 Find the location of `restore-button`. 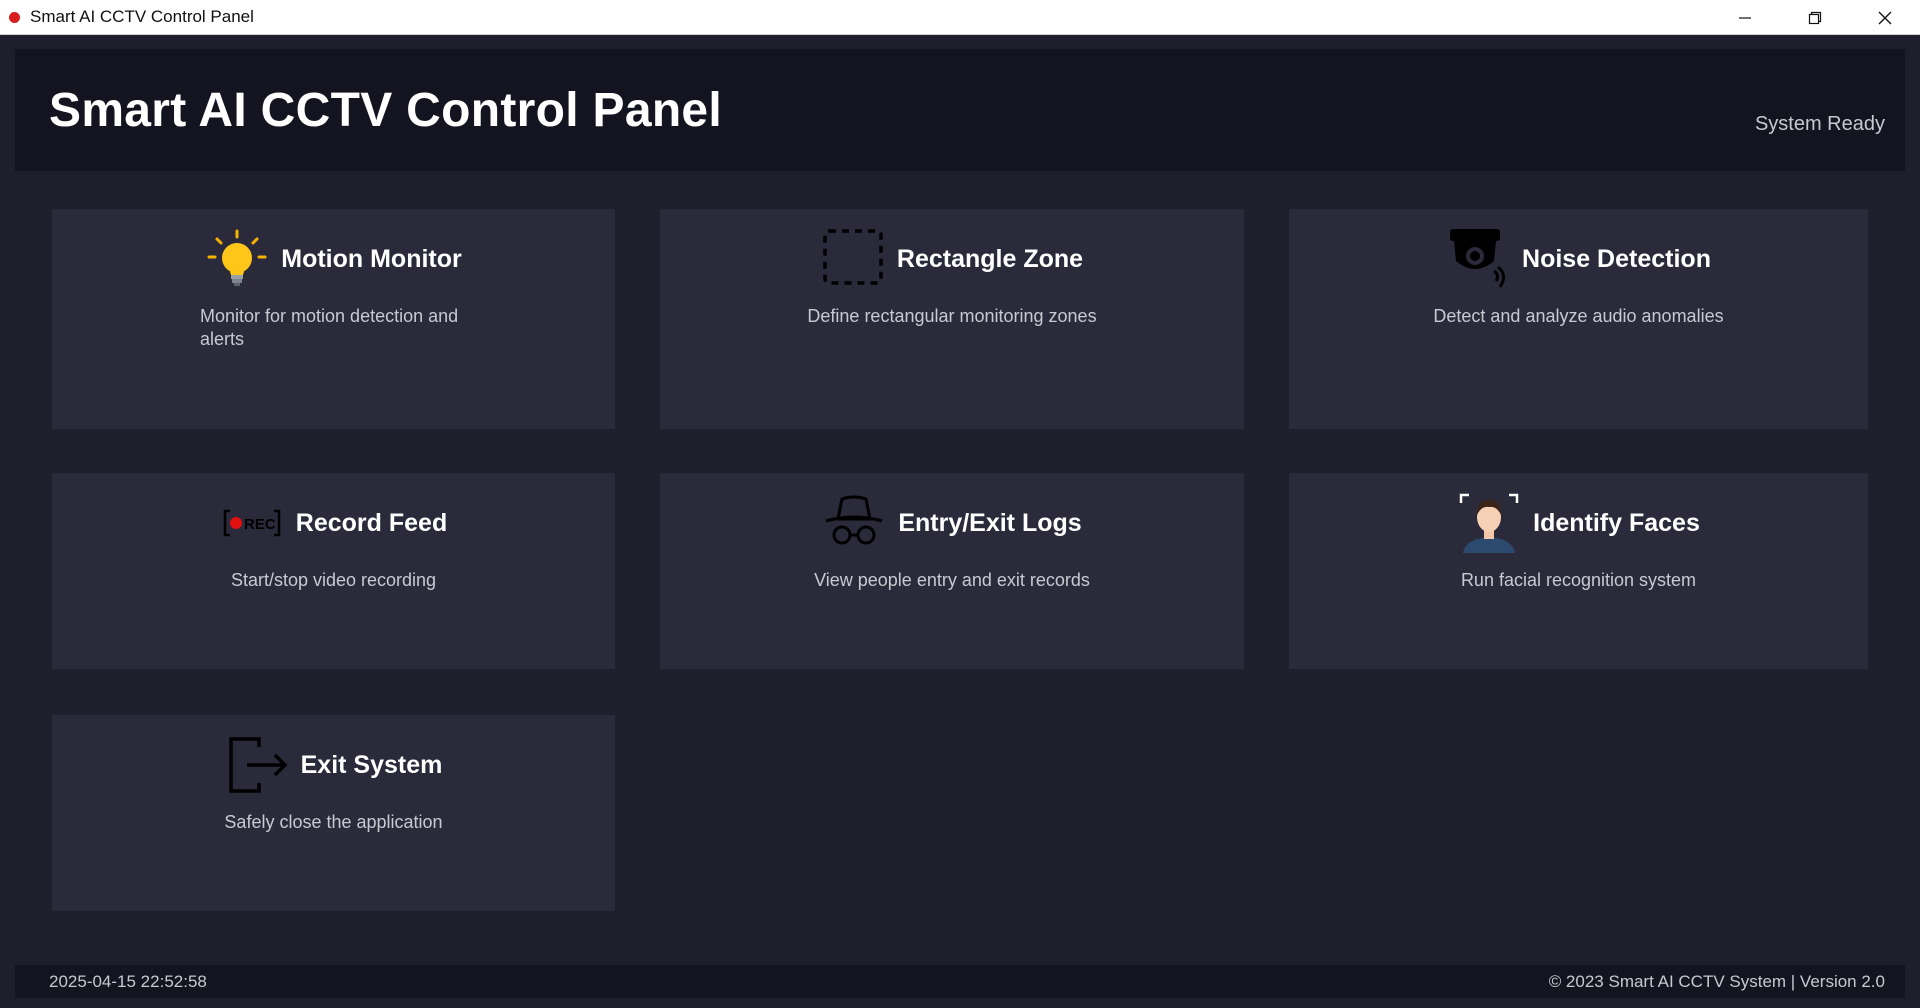

restore-button is located at coordinates (1815, 17).